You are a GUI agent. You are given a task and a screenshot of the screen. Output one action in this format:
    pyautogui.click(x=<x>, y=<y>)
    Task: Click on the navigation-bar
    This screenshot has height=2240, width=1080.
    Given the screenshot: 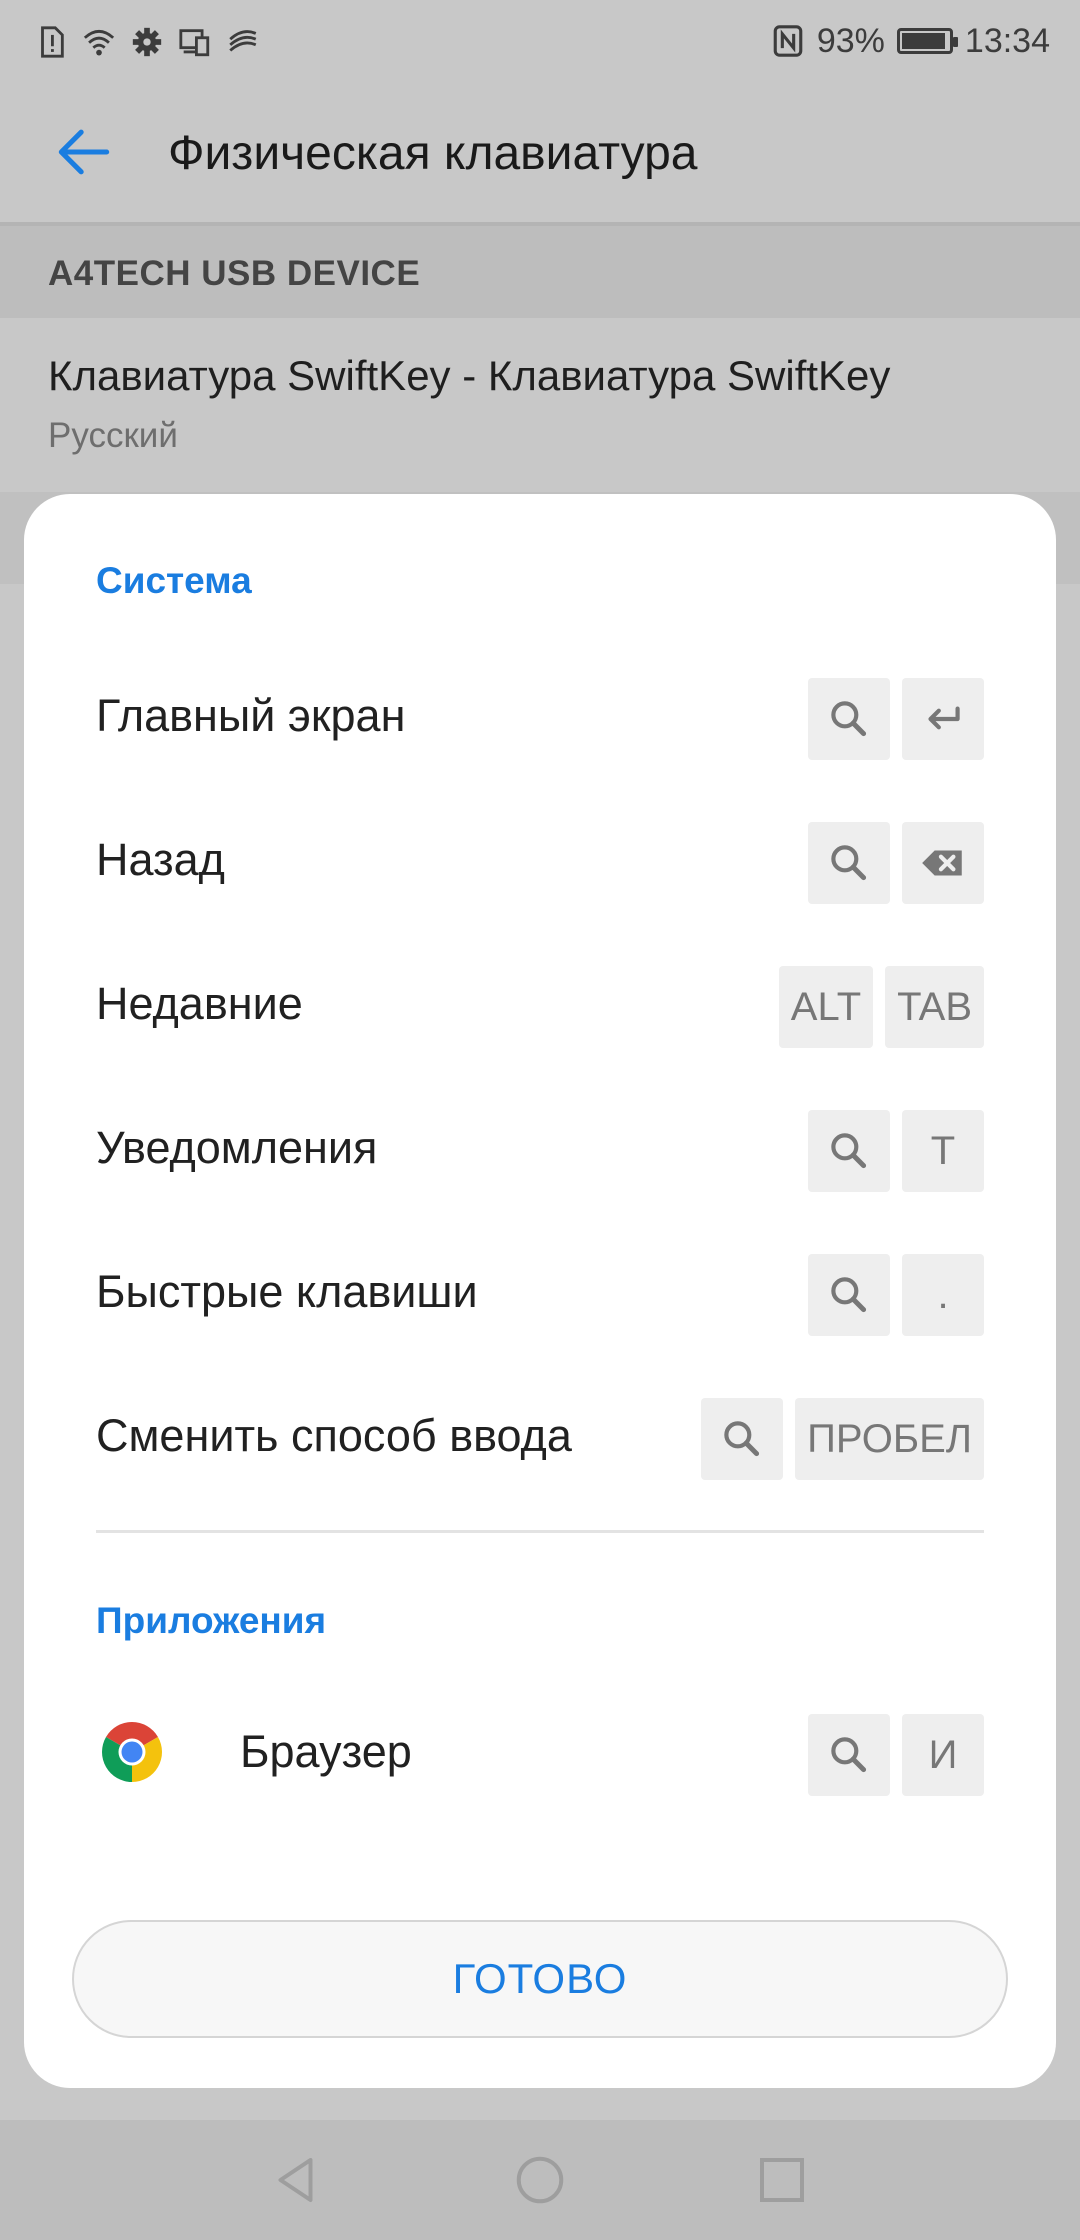 What is the action you would take?
    pyautogui.click(x=540, y=2180)
    